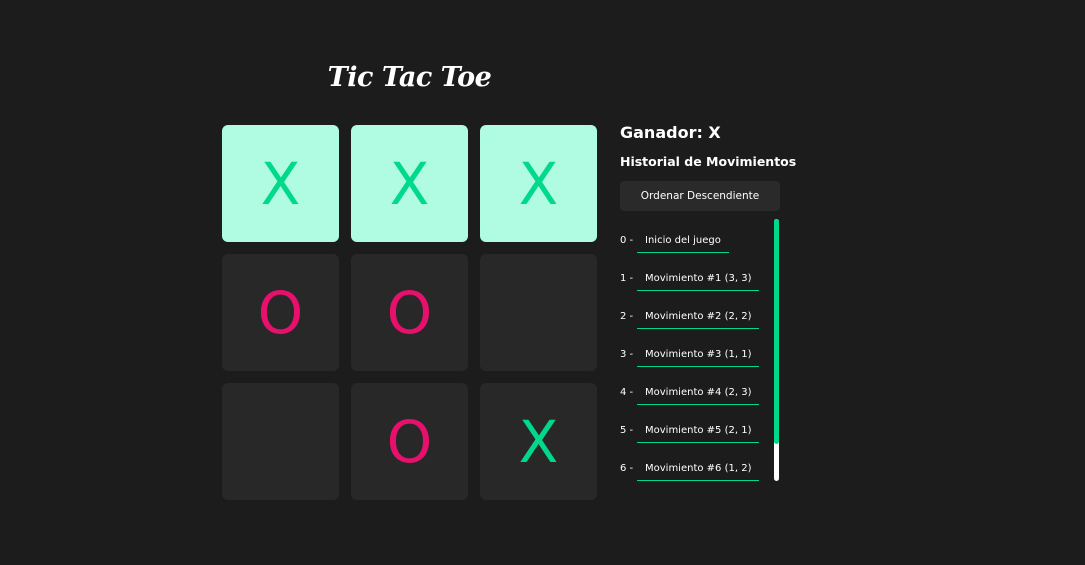 The height and width of the screenshot is (565, 1085). I want to click on board-cell-4: O, so click(280, 312).